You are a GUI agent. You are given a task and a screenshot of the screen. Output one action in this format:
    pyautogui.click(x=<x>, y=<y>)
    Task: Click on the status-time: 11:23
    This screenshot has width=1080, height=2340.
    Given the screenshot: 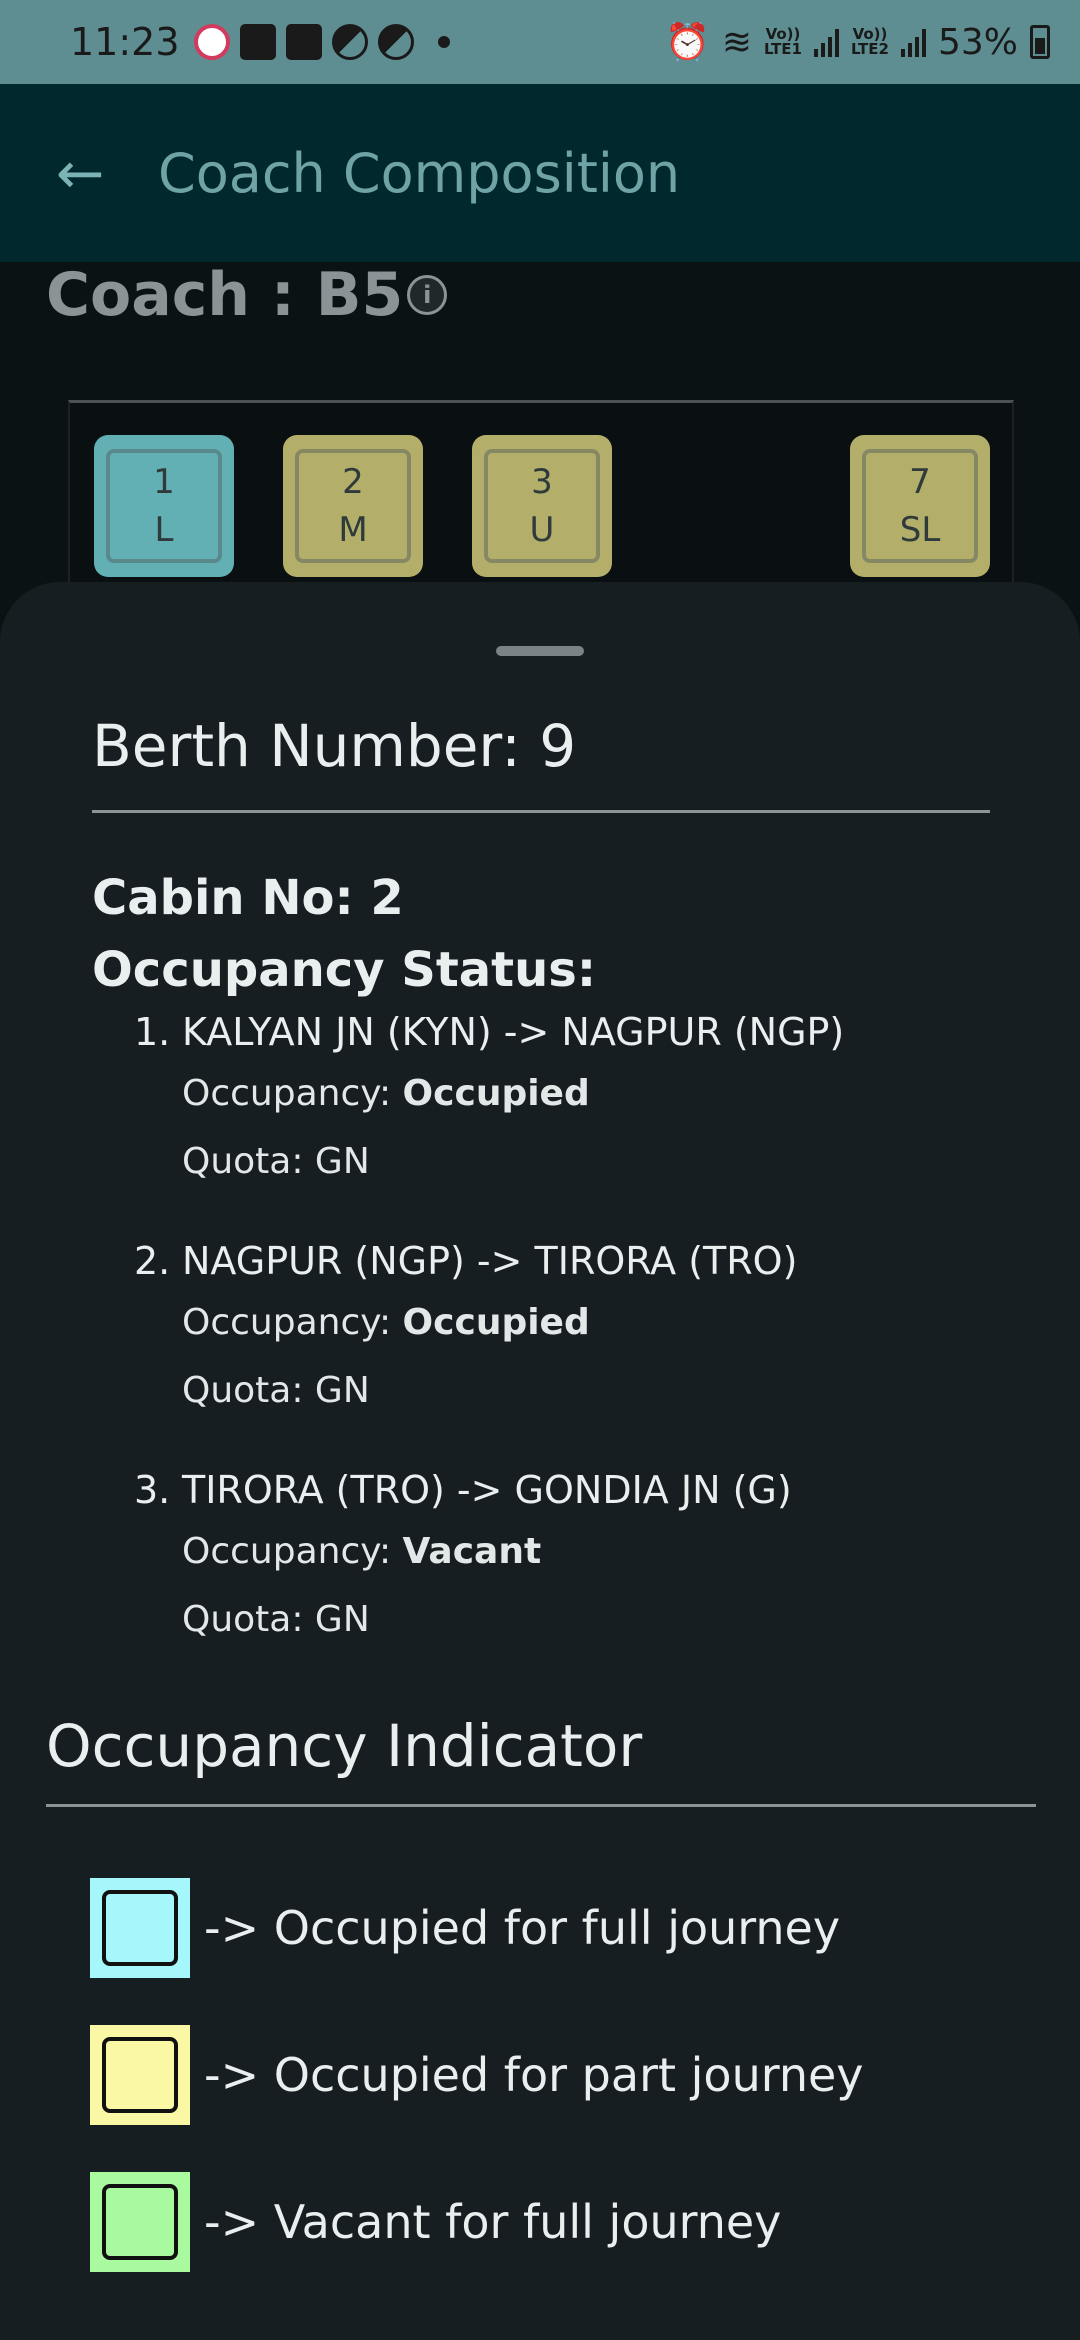 What is the action you would take?
    pyautogui.click(x=125, y=42)
    